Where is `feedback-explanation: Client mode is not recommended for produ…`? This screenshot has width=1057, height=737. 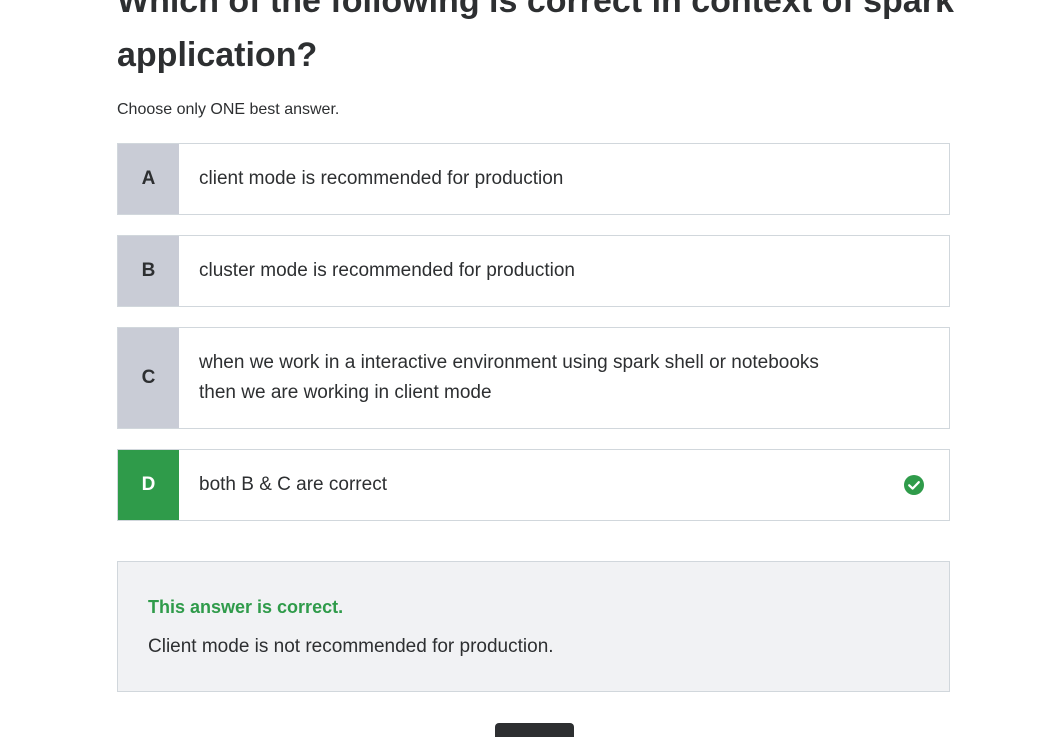
feedback-explanation: Client mode is not recommended for produ… is located at coordinates (351, 646).